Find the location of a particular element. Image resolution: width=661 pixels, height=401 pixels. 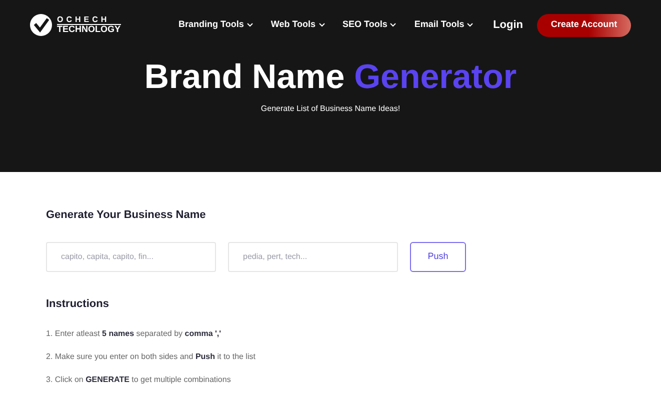

logo-subtext: TECHNOLOGY is located at coordinates (89, 29).